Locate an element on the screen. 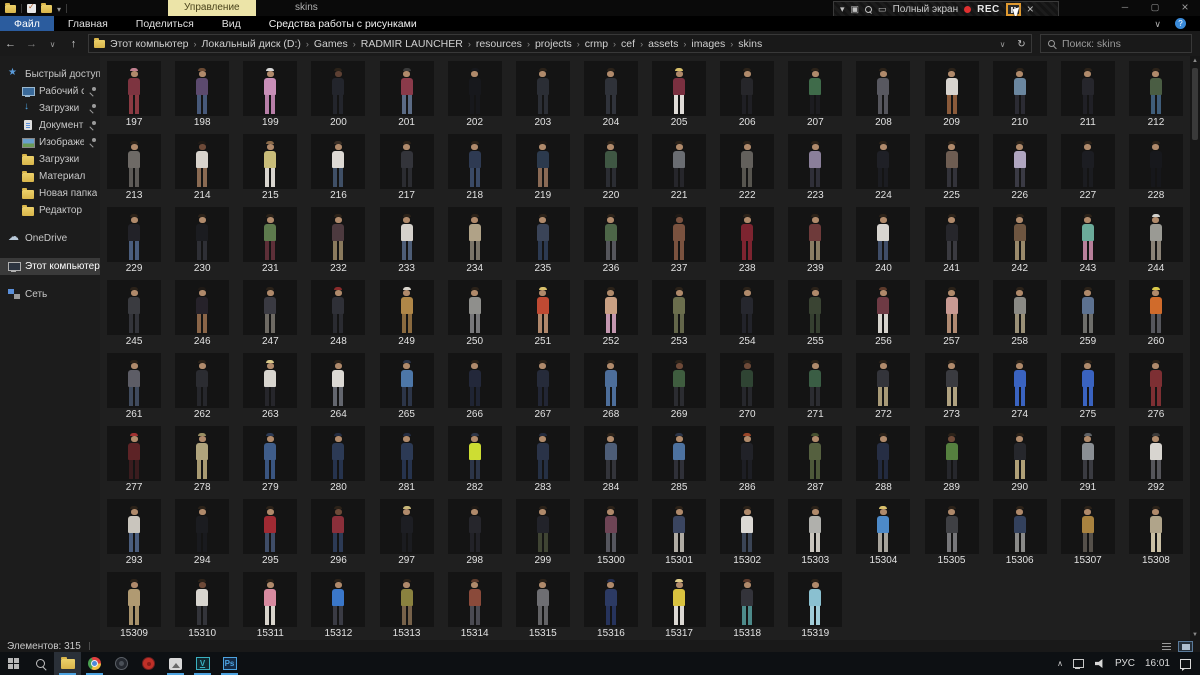 Image resolution: width=1200 pixels, height=675 pixels. region-capture-icon is located at coordinates (882, 9).